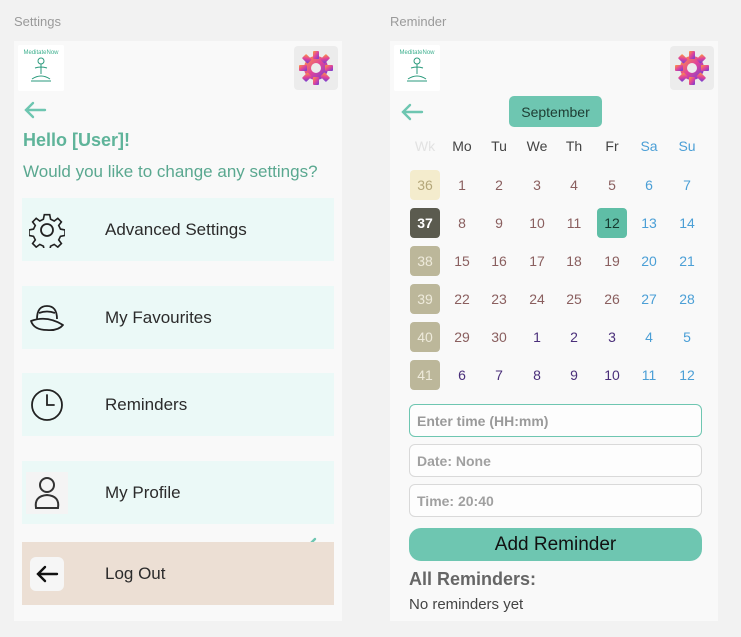  I want to click on all-reminders-title: All Reminders:, so click(473, 579).